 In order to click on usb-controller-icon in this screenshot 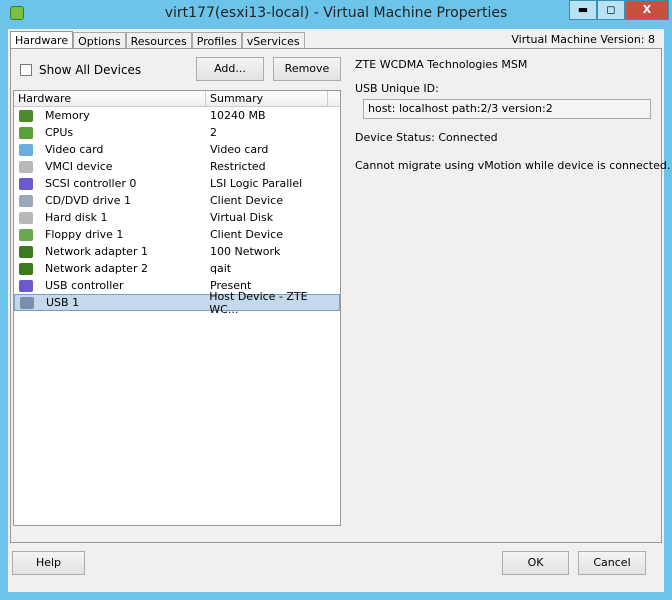, I will do `click(26, 285)`.